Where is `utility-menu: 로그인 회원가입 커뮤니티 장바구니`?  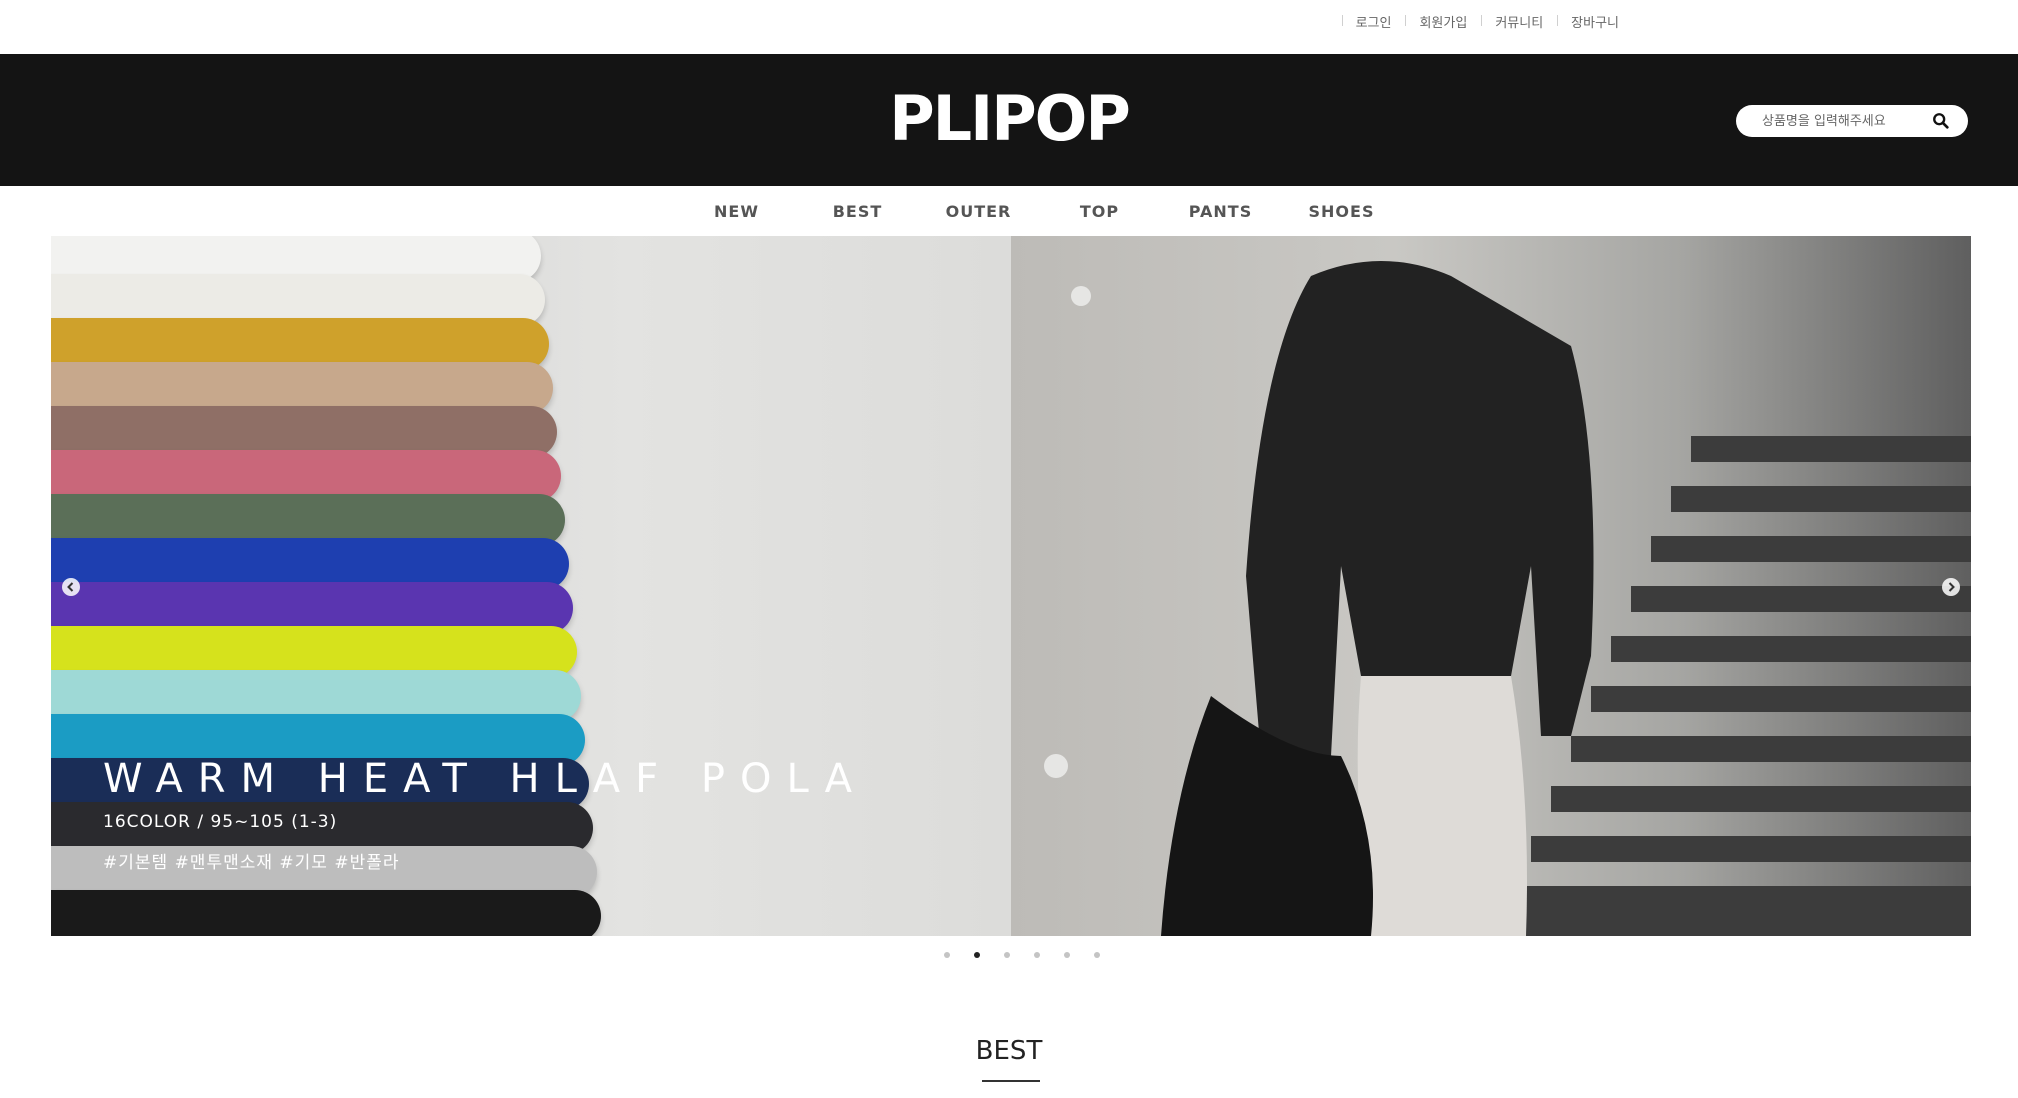
utility-menu: 로그인 회원가입 커뮤니티 장바구니 is located at coordinates (1487, 21).